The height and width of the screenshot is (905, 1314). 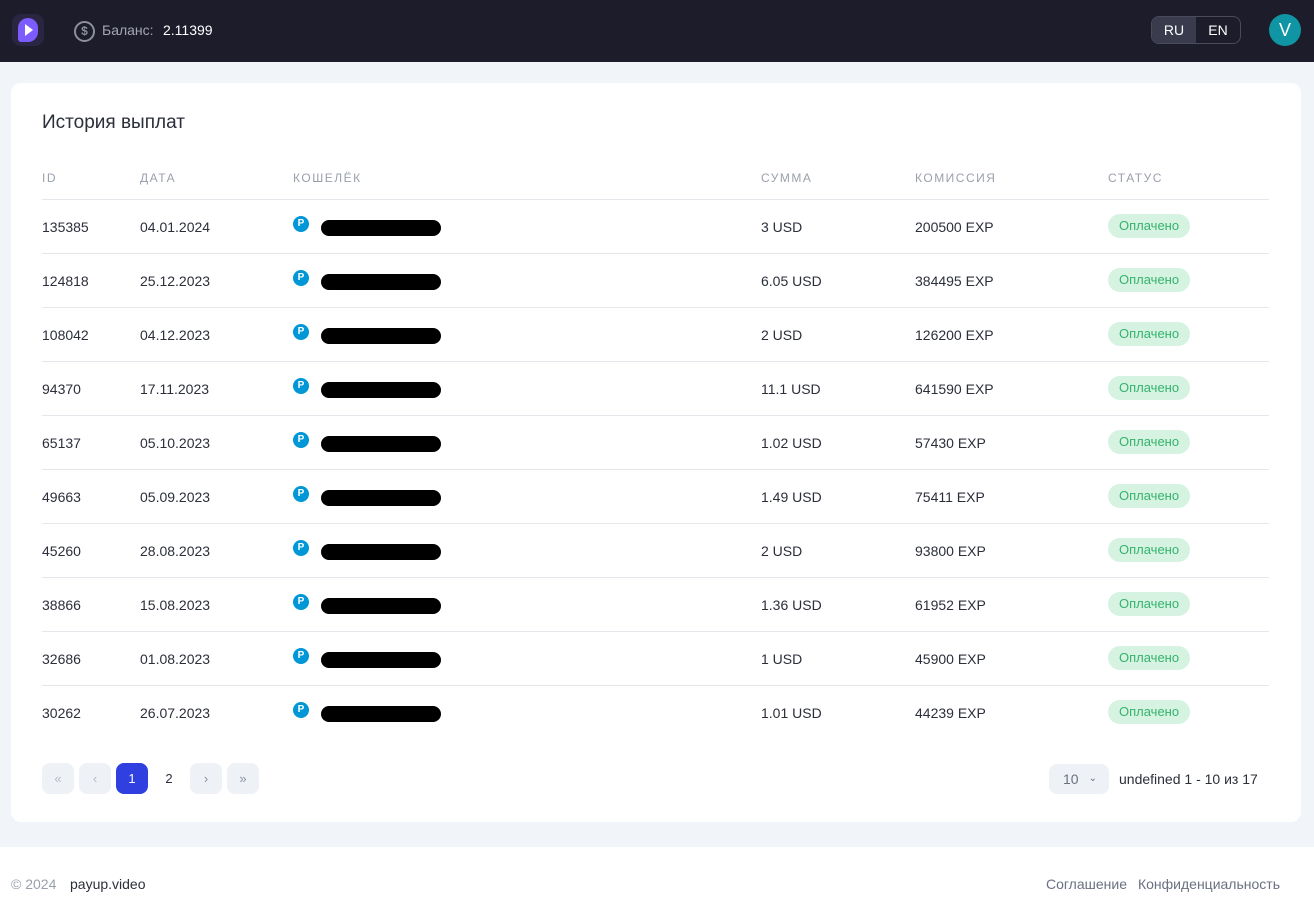 What do you see at coordinates (791, 713) in the screenshot?
I see `payout-sum: 1.01 USD` at bounding box center [791, 713].